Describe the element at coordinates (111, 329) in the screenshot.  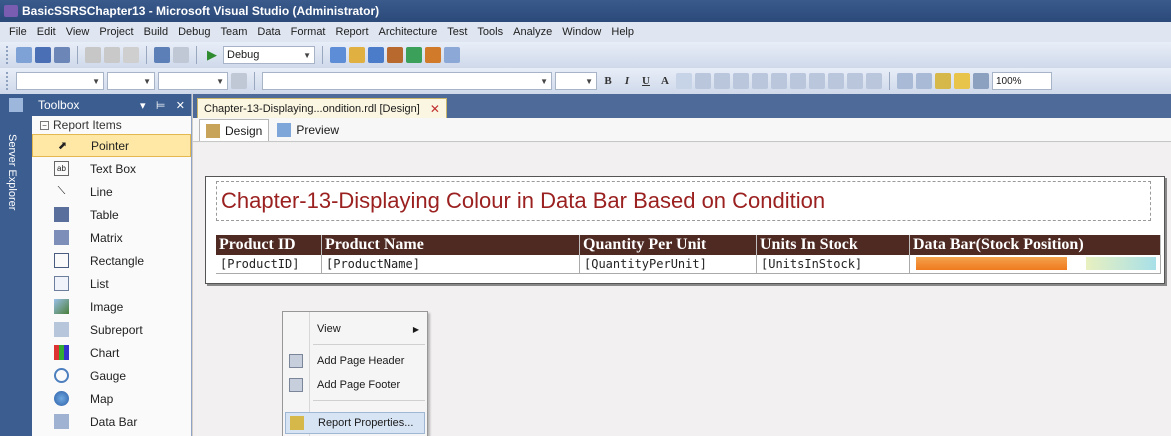
I see `toolbox-item-subreport: Subreport` at that location.